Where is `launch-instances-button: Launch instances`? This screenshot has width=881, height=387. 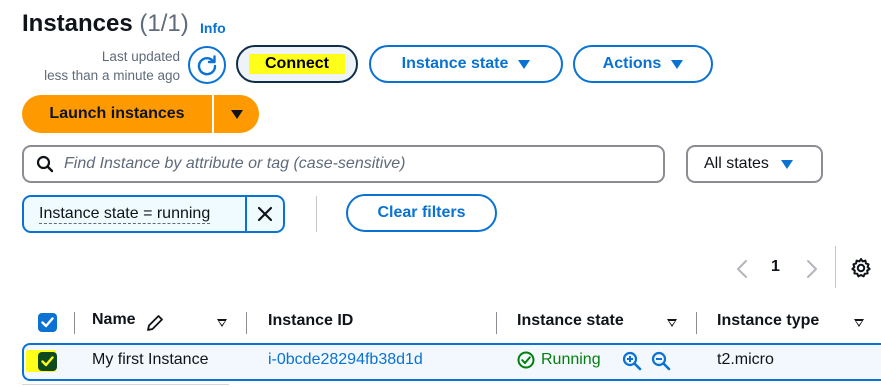
launch-instances-button: Launch instances is located at coordinates (117, 114).